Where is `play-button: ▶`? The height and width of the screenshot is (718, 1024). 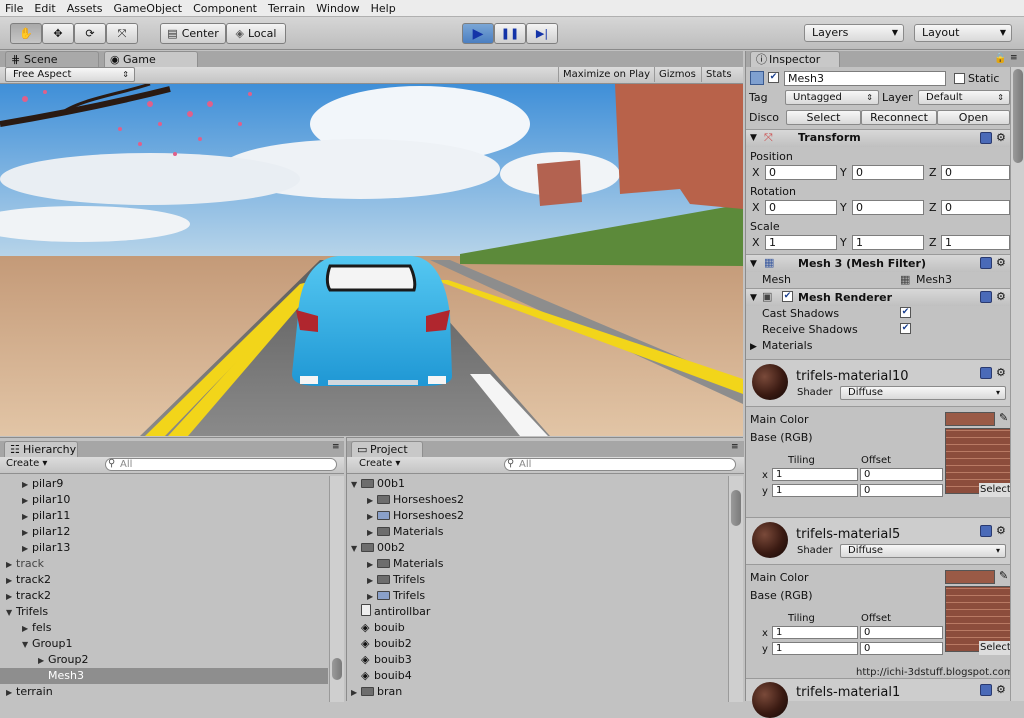
play-button: ▶ is located at coordinates (478, 33).